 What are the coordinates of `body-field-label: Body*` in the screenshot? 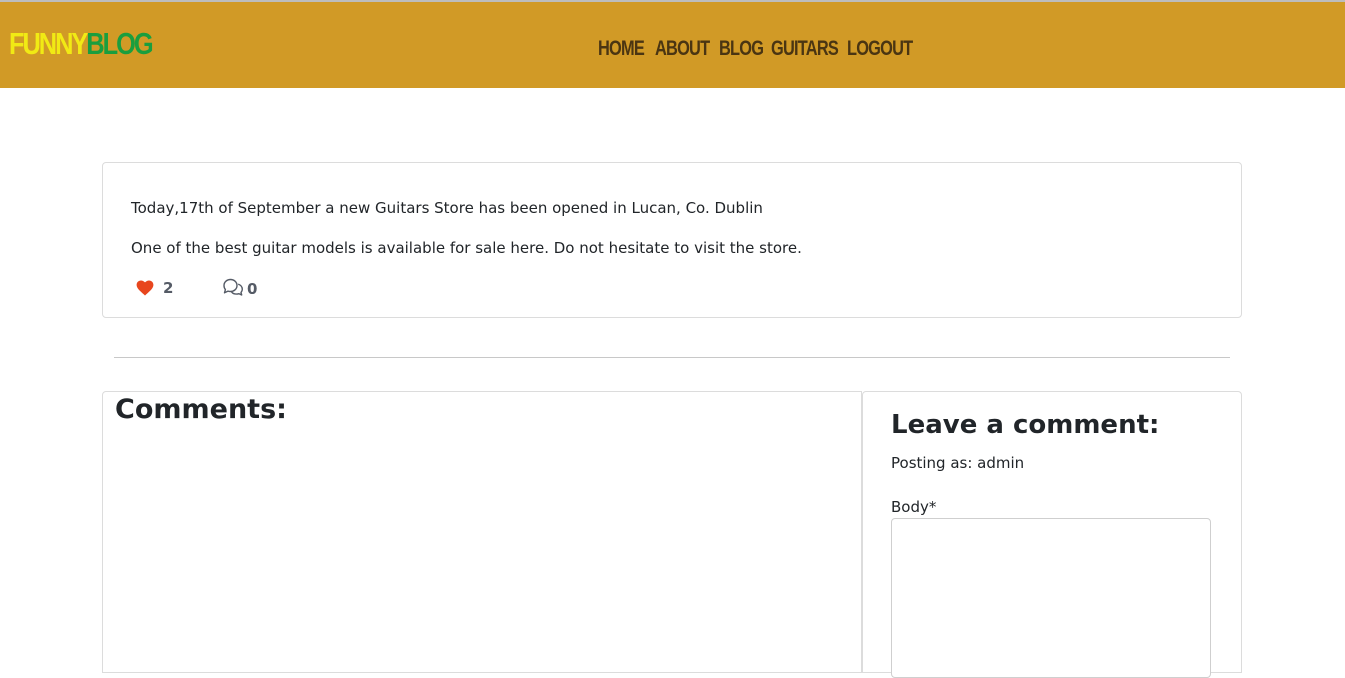 It's located at (914, 507).